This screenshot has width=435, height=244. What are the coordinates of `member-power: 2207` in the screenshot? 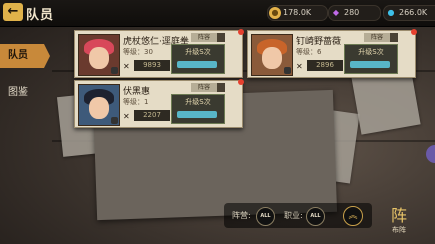 It's located at (152, 115).